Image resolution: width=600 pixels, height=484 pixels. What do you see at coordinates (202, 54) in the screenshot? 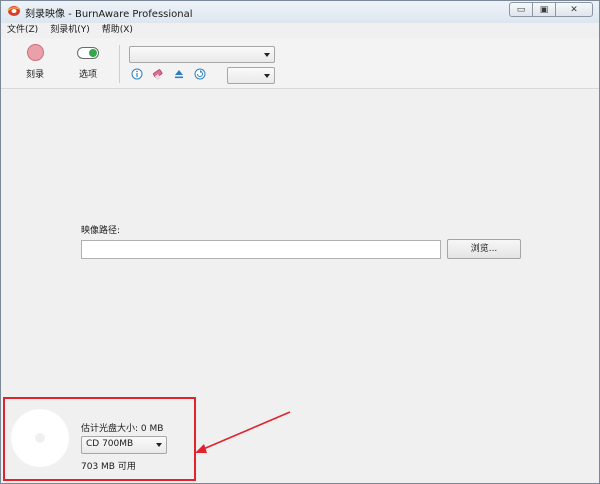
I see `drive-select` at bounding box center [202, 54].